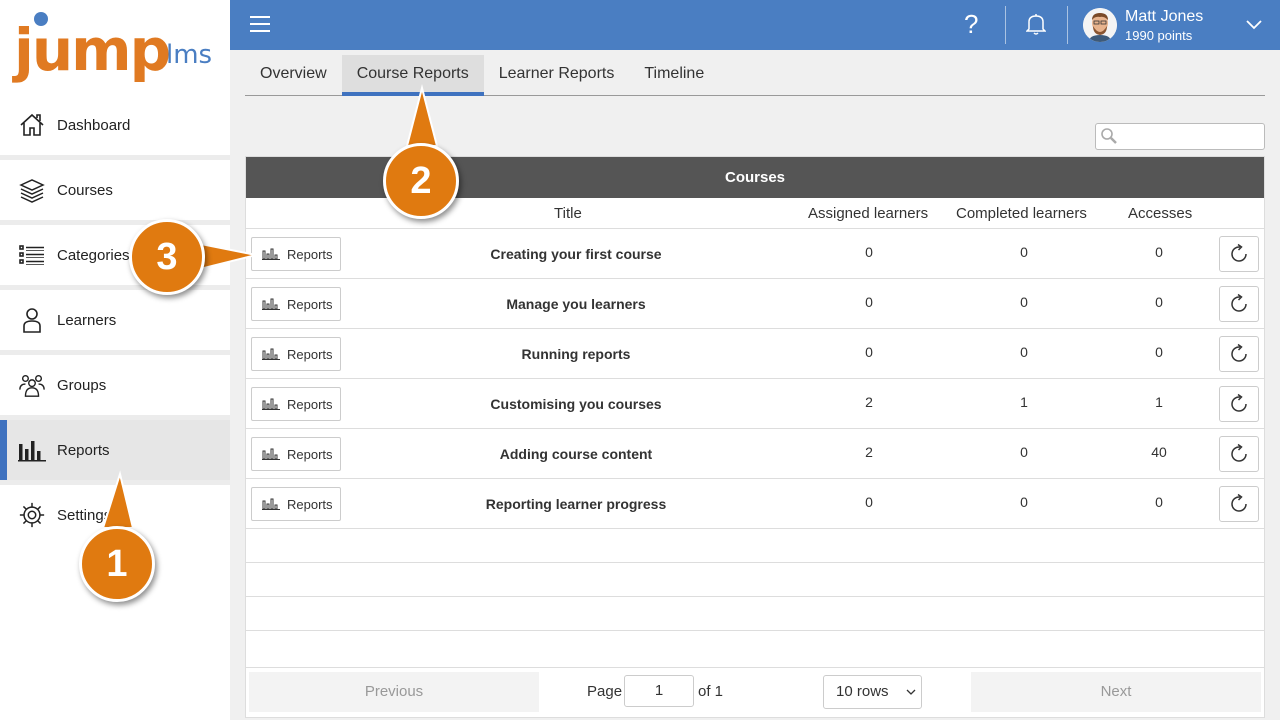 This screenshot has height=720, width=1280. I want to click on sidebar-item-label: Groups, so click(82, 385).